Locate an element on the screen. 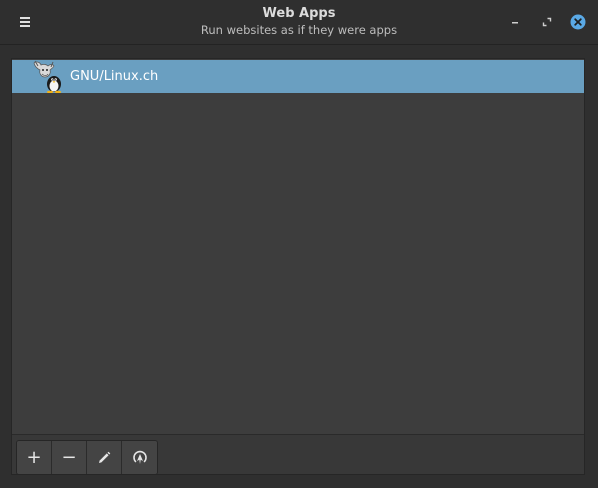  add-icon: + is located at coordinates (34, 457).